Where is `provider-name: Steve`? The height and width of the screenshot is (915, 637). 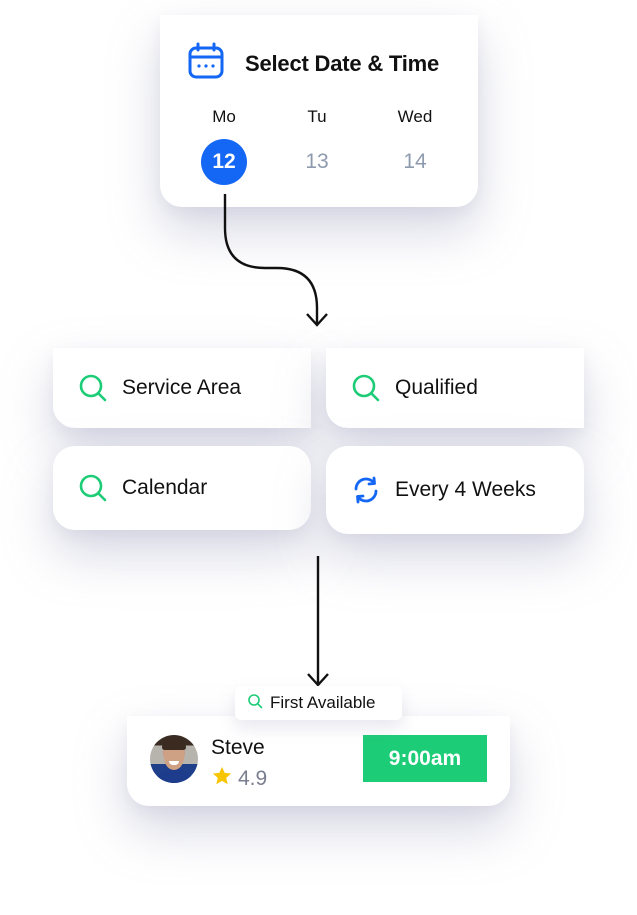
provider-name: Steve is located at coordinates (238, 747).